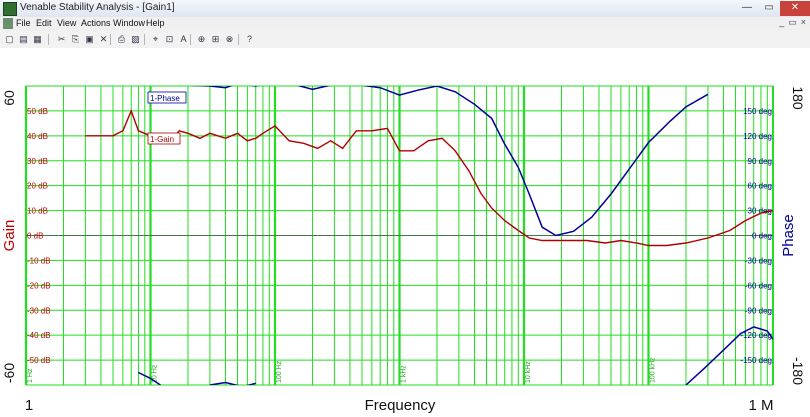 This screenshot has height=417, width=810. Describe the element at coordinates (653, 370) in the screenshot. I see `decade-label: 100 kHz` at that location.